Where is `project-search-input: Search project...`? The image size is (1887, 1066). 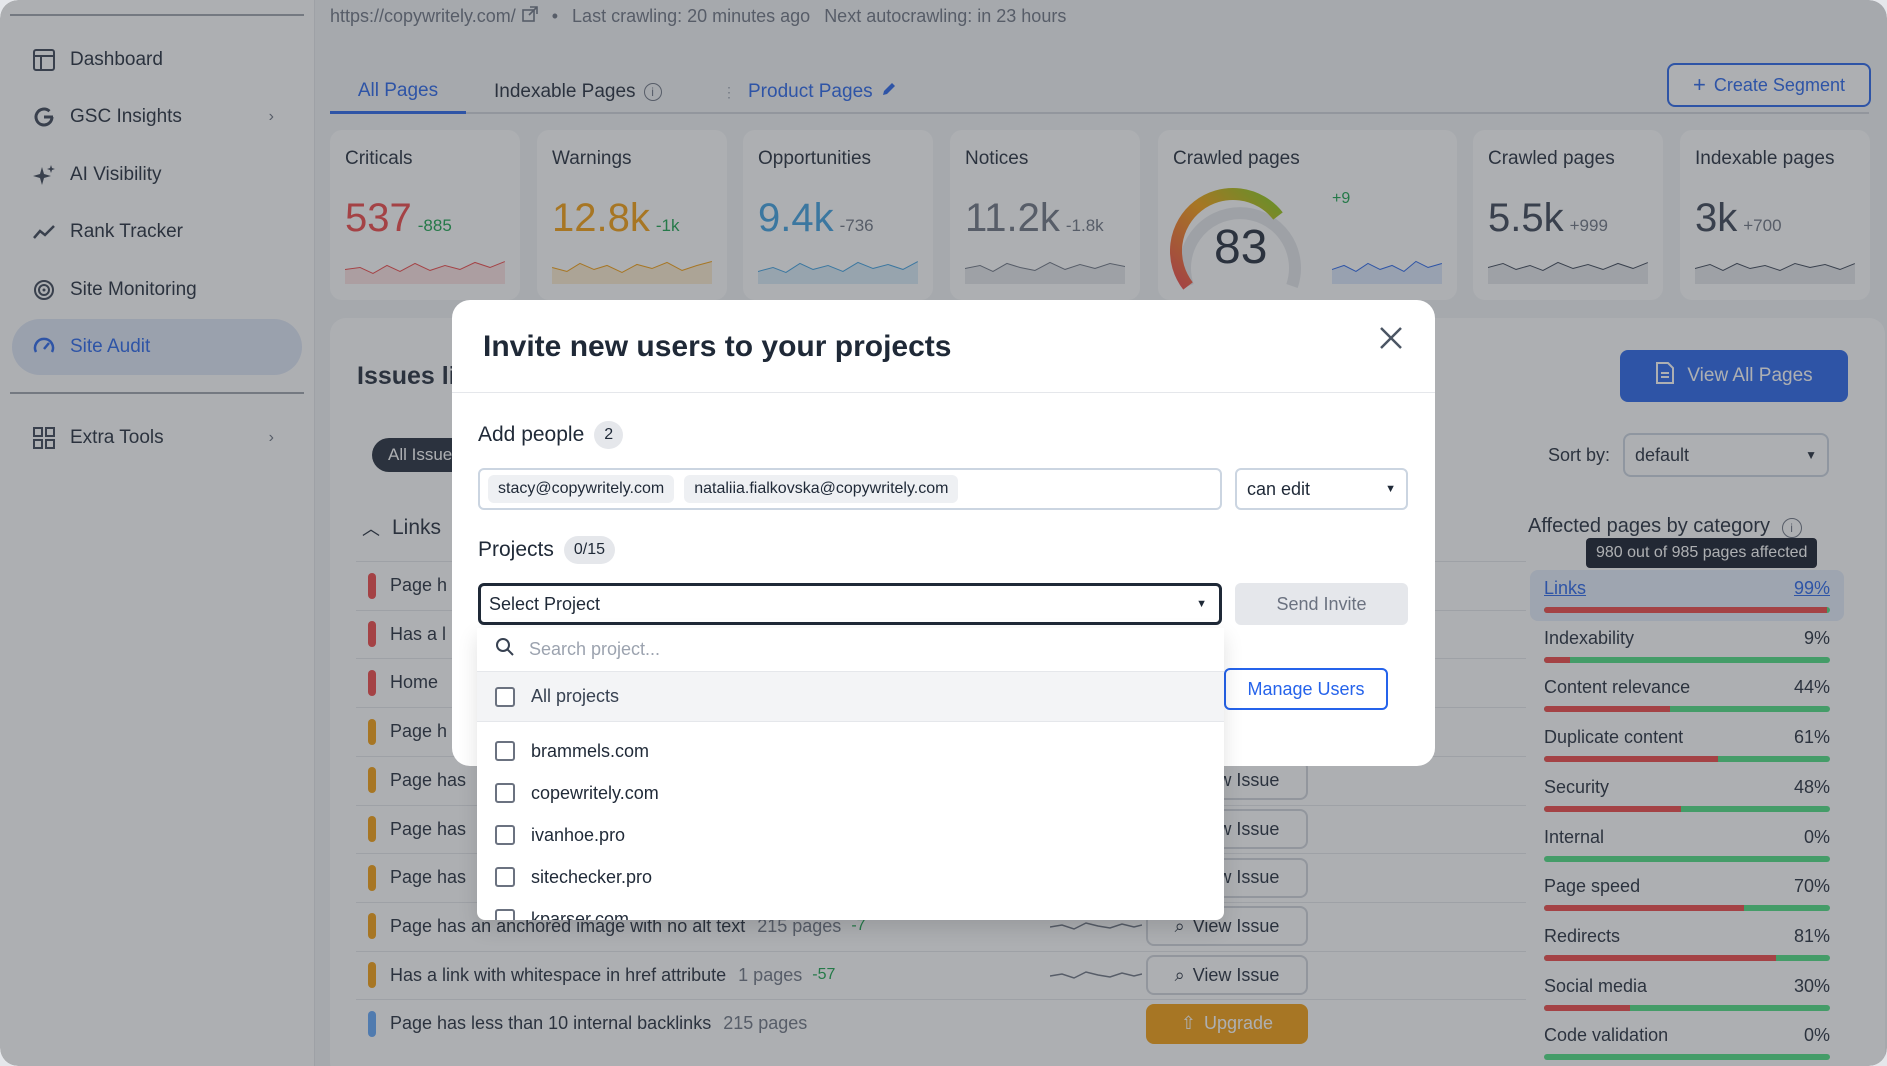 project-search-input: Search project... is located at coordinates (850, 650).